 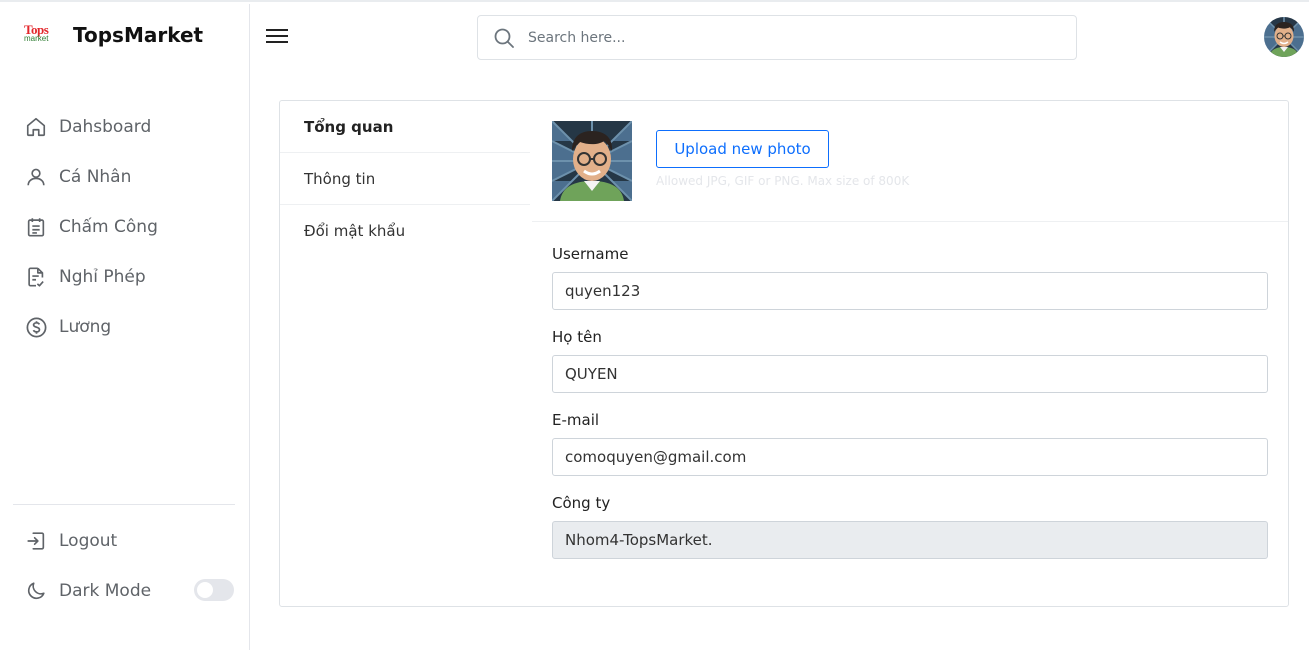 What do you see at coordinates (910, 374) in the screenshot?
I see `fullname-input` at bounding box center [910, 374].